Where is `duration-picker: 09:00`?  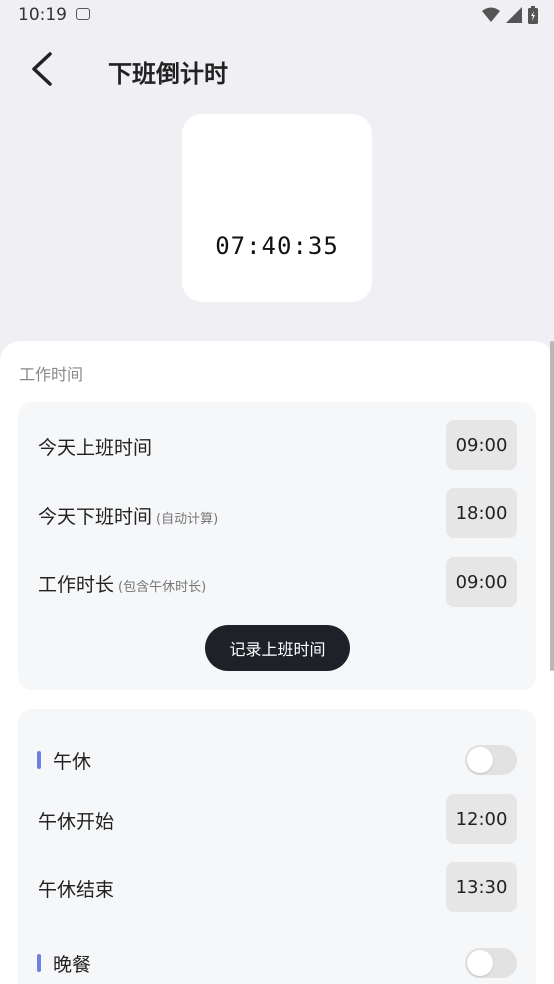
duration-picker: 09:00 is located at coordinates (481, 582).